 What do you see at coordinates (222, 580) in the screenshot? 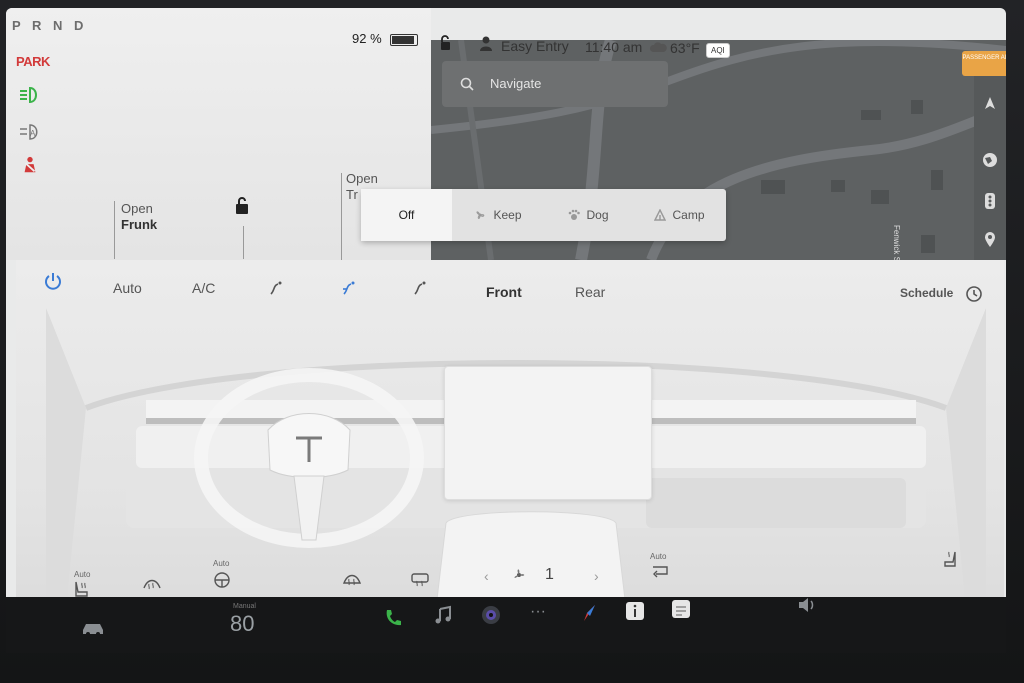
I see `steering-wheel-heater-icon` at bounding box center [222, 580].